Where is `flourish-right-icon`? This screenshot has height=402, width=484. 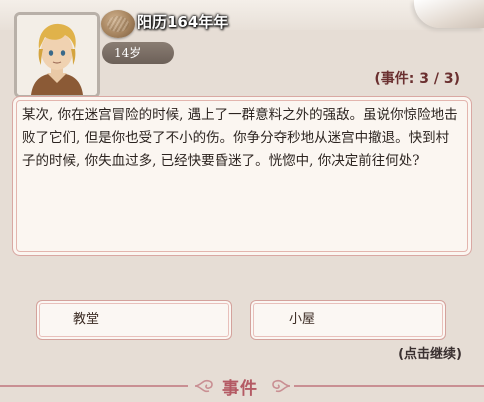 flourish-right-icon is located at coordinates (281, 386).